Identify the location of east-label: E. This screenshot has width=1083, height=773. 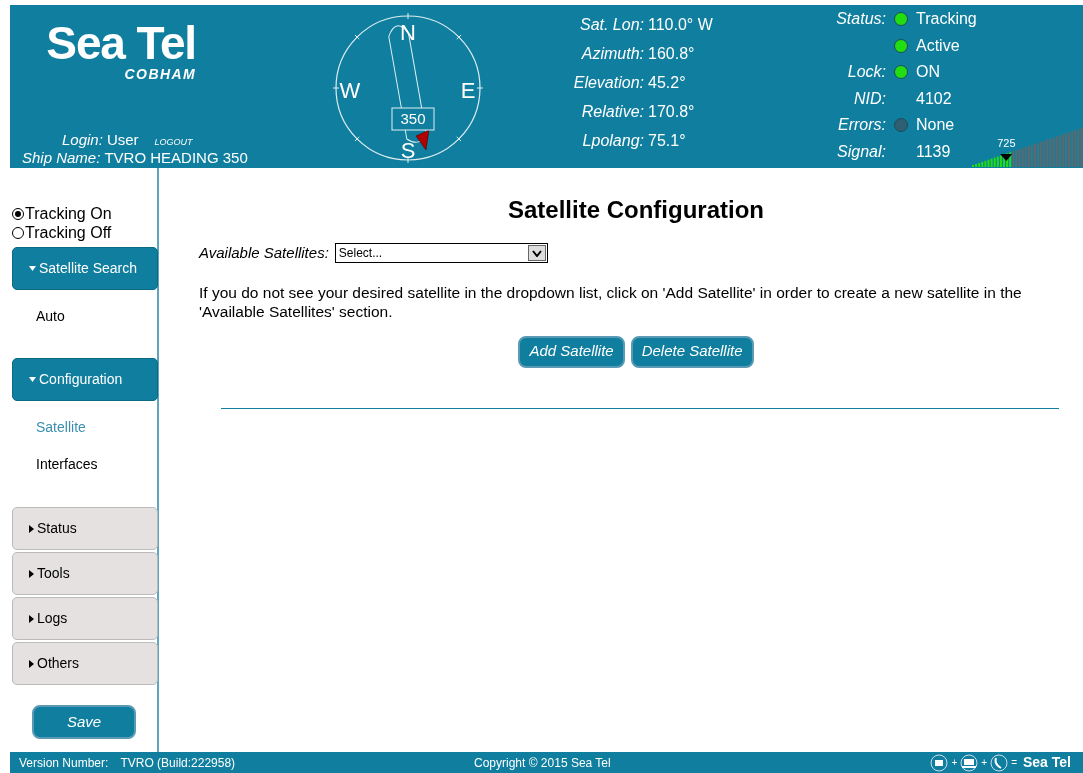
(468, 90).